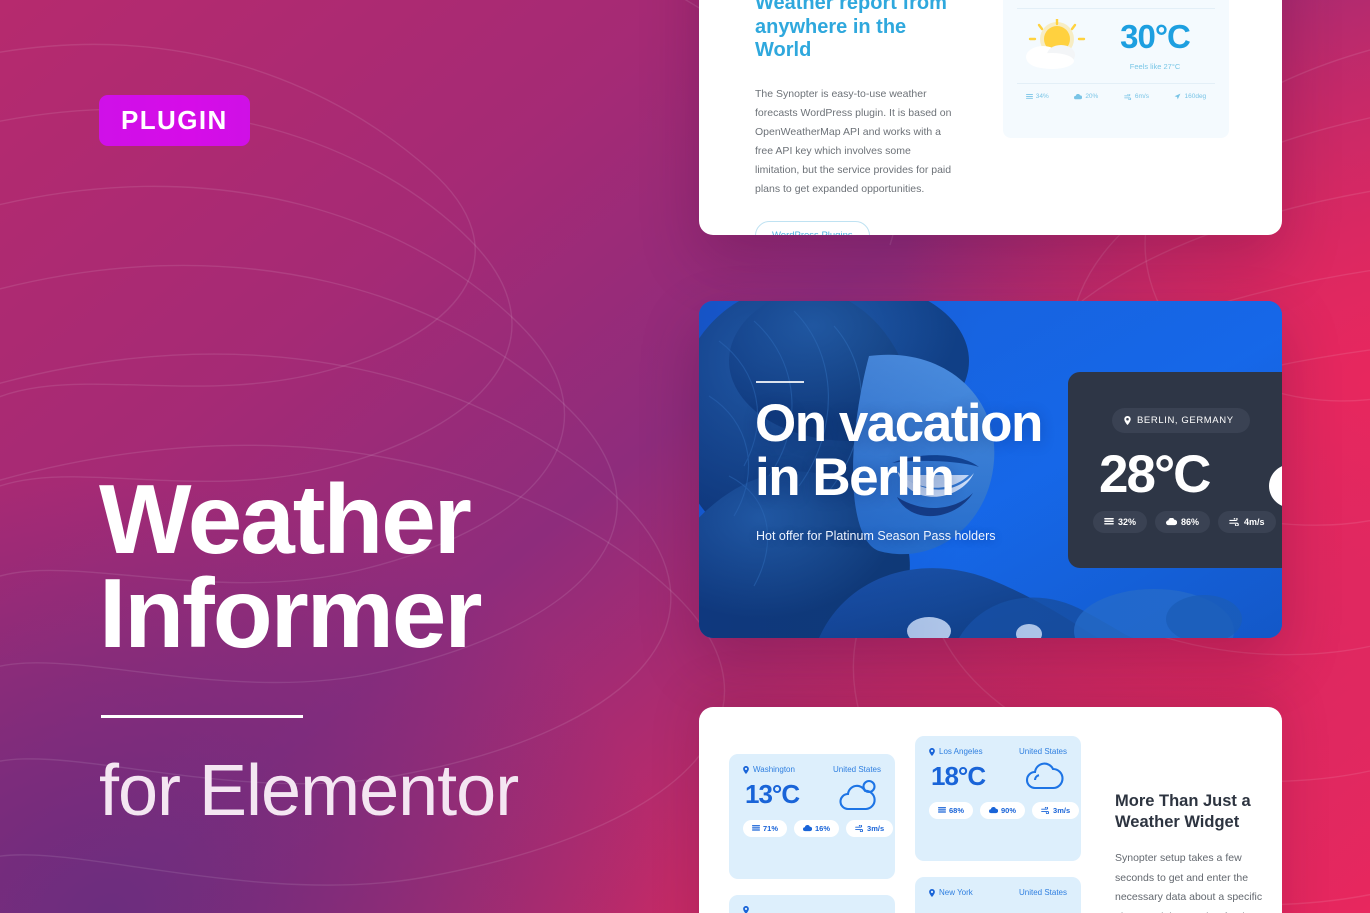  Describe the element at coordinates (812, 764) in the screenshot. I see `washington-header: Washington United States` at that location.